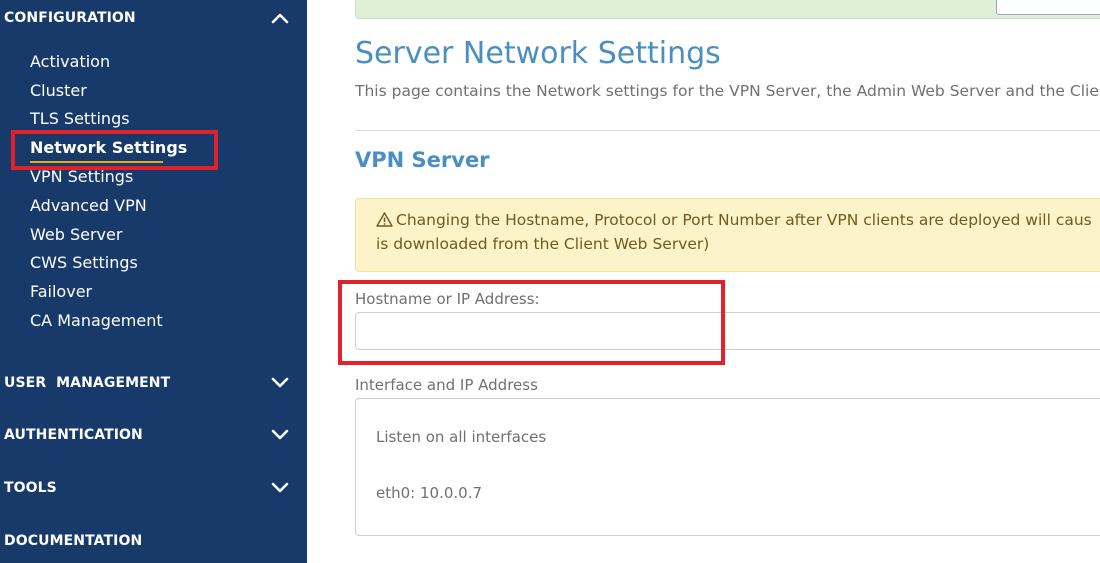 This screenshot has width=1100, height=563. I want to click on sidebar-item-activation: Activation, so click(70, 62).